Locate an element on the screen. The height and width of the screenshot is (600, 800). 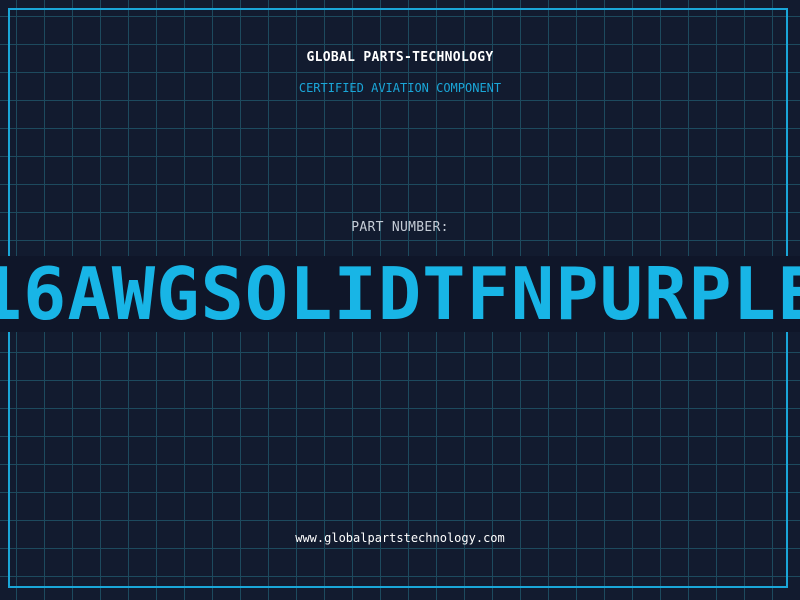
certification-subtitle: CERTIFIED AVIATION COMPONENT is located at coordinates (400, 88).